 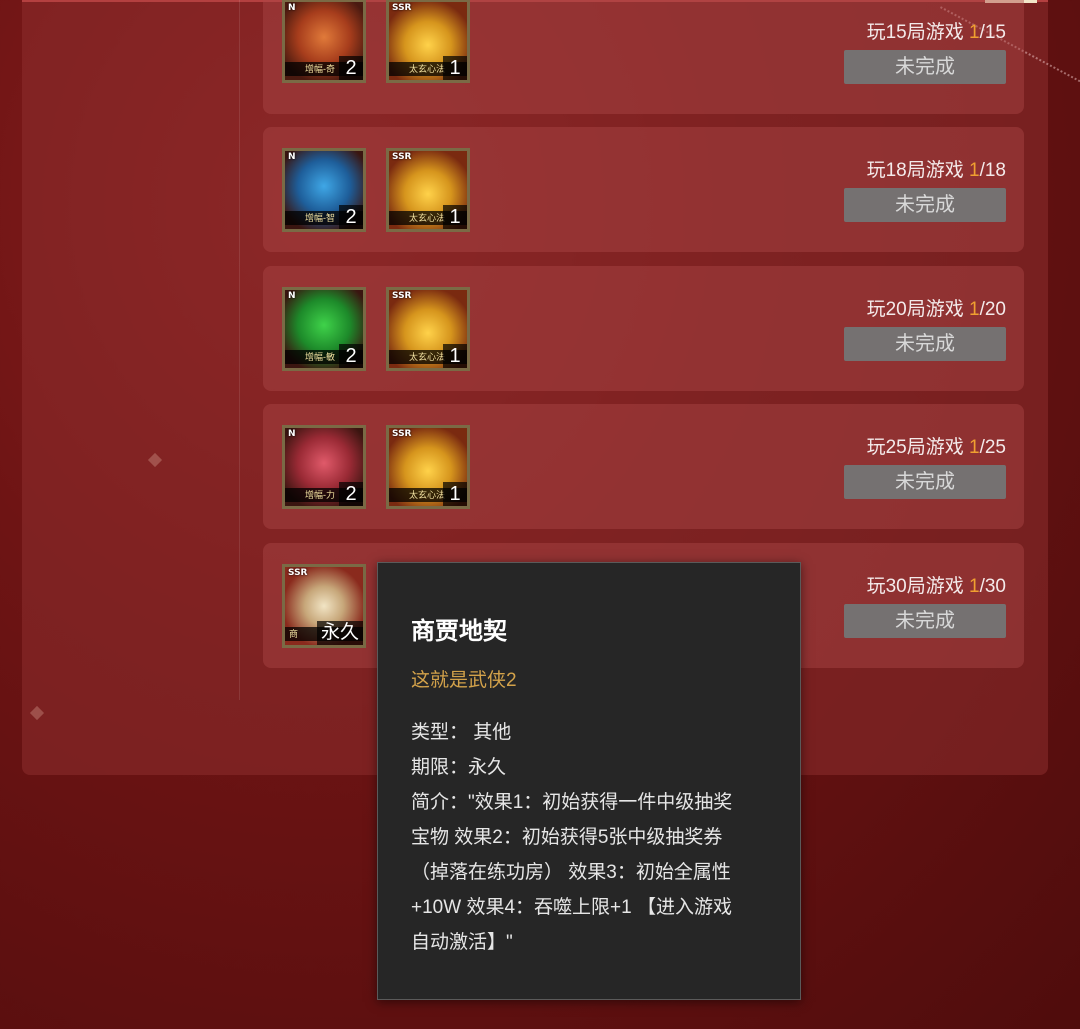 I want to click on tooltip-line: 宝物 效果2：初始获得5张中级抽奖券, so click(x=567, y=837).